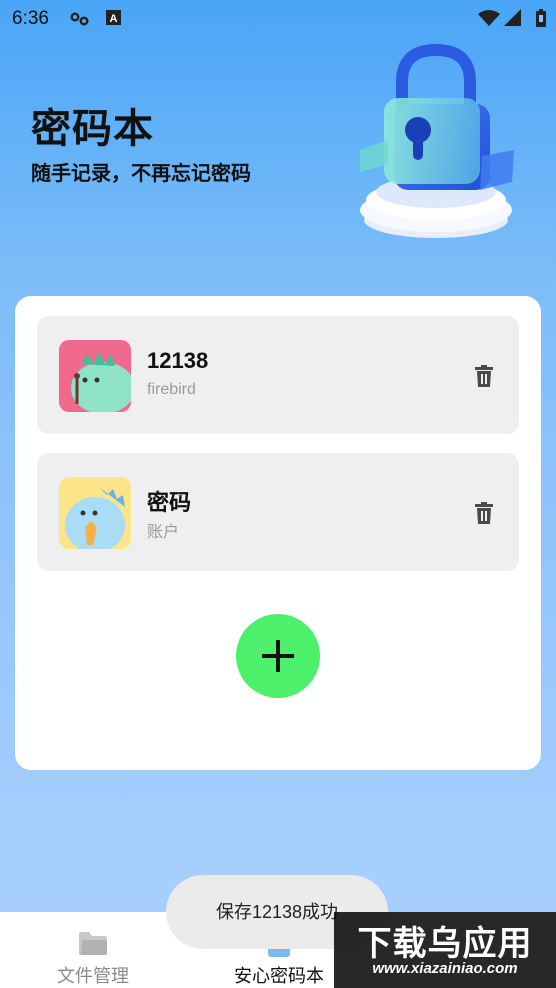 The height and width of the screenshot is (988, 556). I want to click on tab-file-manager: 文件管理, so click(93, 950).